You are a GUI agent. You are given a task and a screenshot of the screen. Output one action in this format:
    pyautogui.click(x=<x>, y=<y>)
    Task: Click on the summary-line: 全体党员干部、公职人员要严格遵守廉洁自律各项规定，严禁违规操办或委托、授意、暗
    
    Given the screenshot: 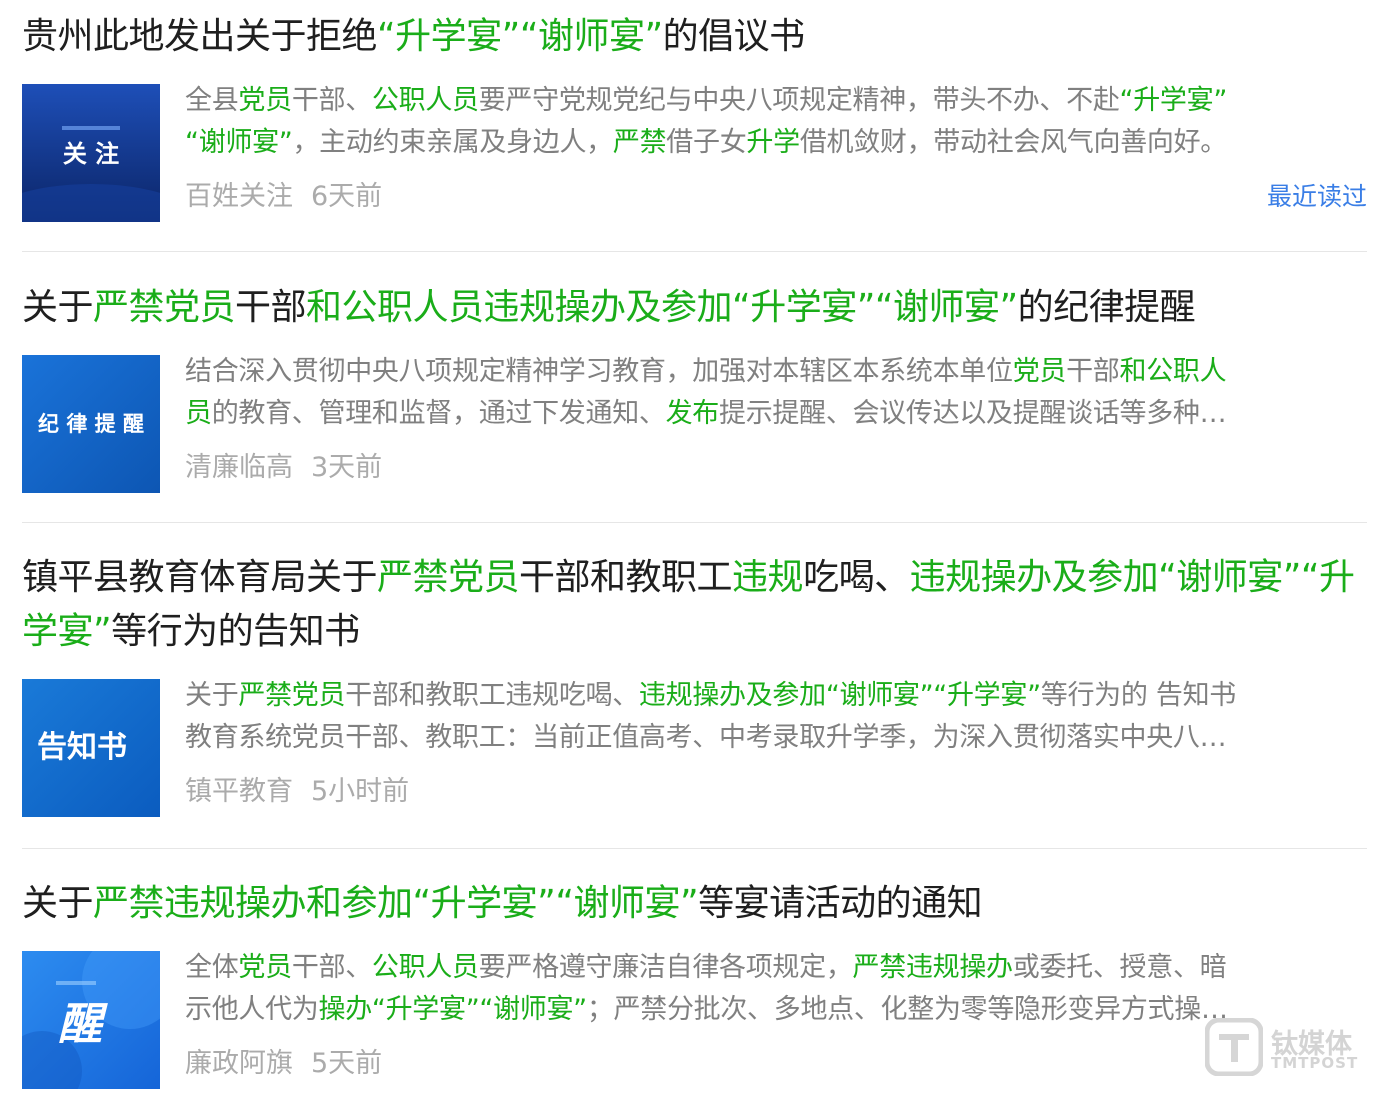 What is the action you would take?
    pyautogui.click(x=776, y=968)
    